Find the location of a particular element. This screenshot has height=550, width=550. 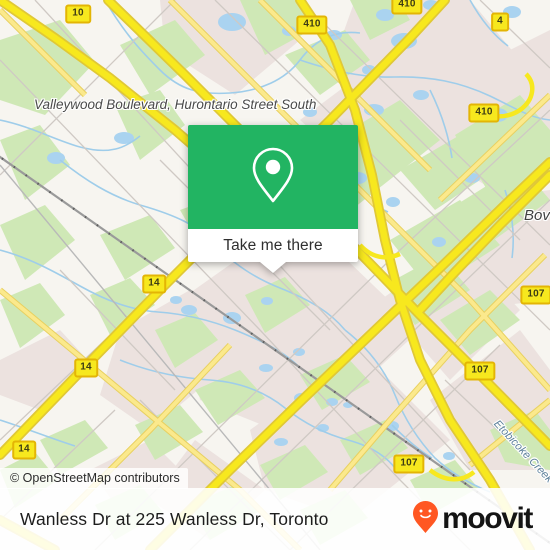

popup-action-area: Take me there is located at coordinates (273, 251).